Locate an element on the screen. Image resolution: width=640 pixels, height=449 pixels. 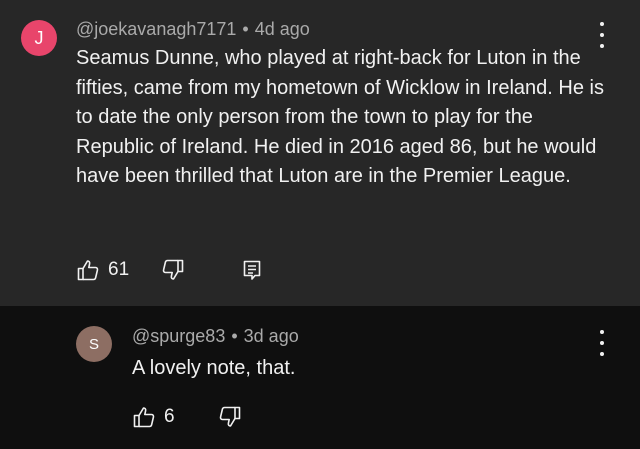
comment-meta: @spurge83 • 3d ago is located at coordinates (215, 336).